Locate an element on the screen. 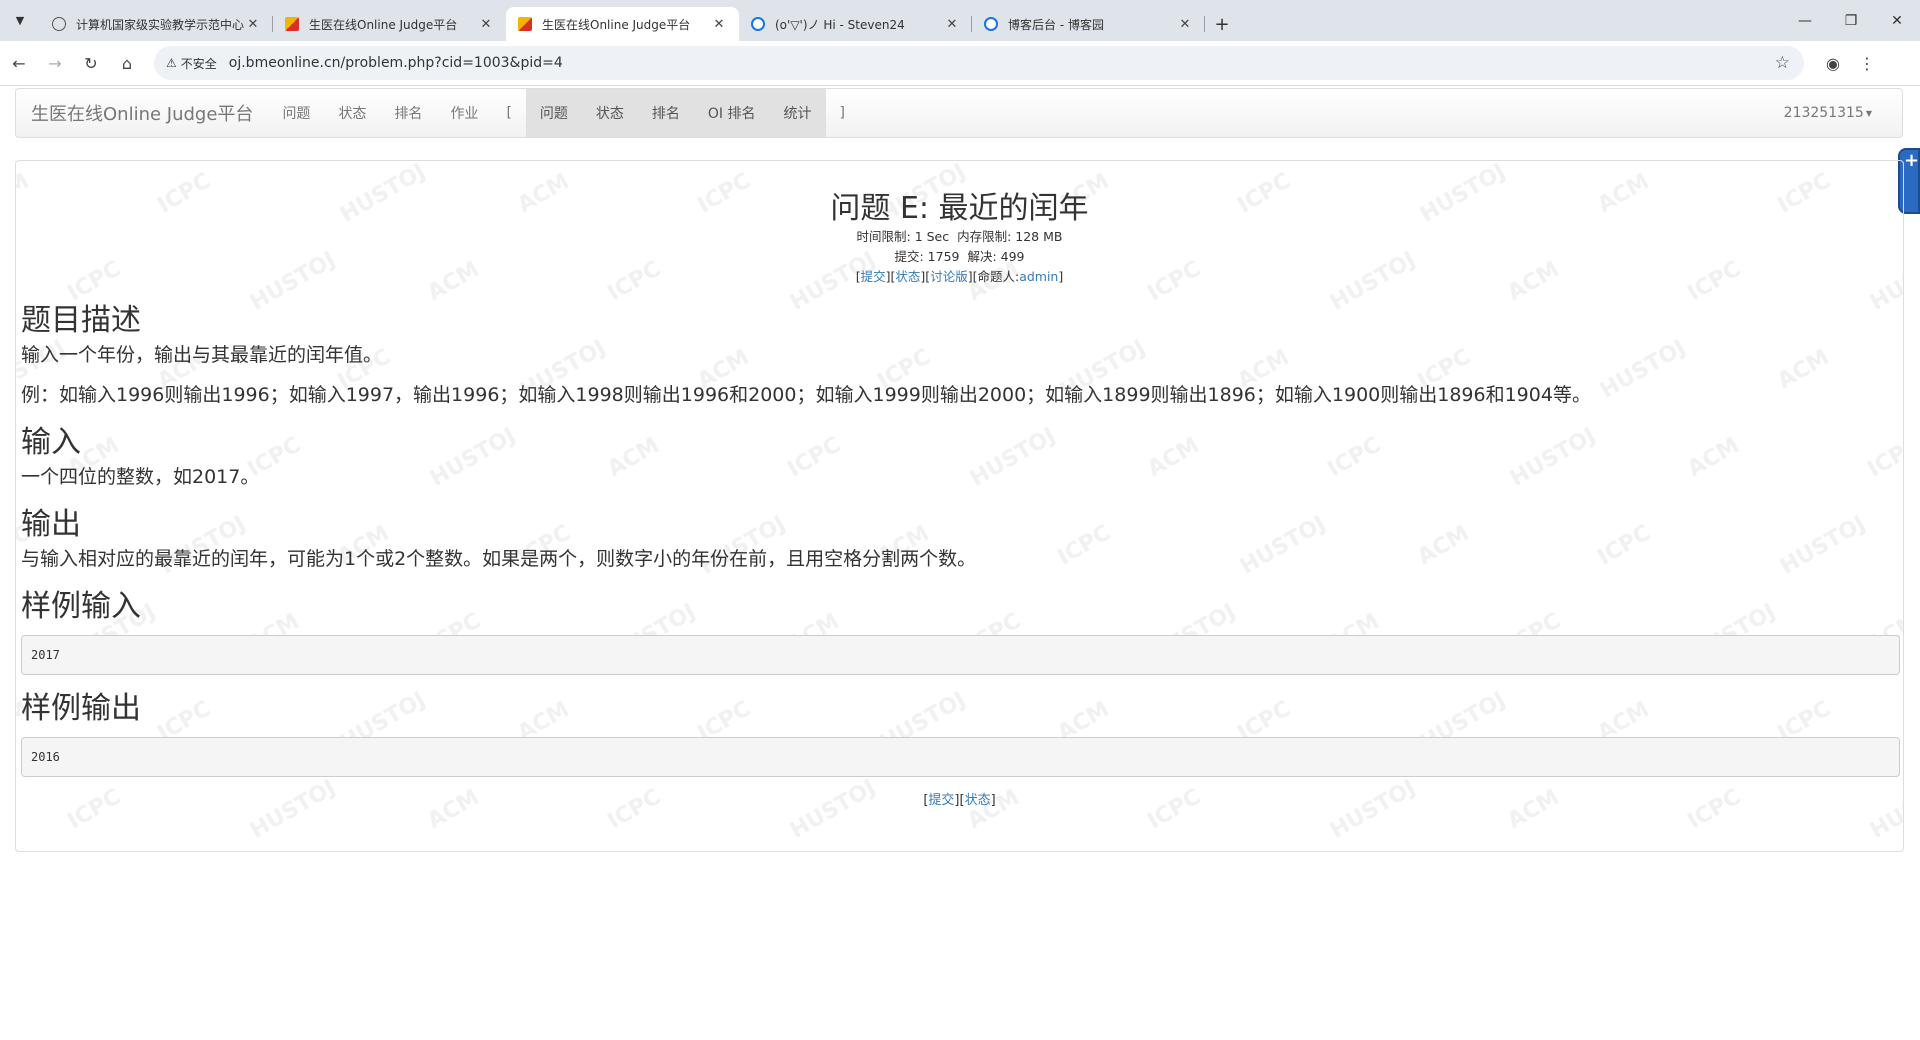 The image size is (1920, 1040). sample-input-block: 2017 is located at coordinates (960, 655).